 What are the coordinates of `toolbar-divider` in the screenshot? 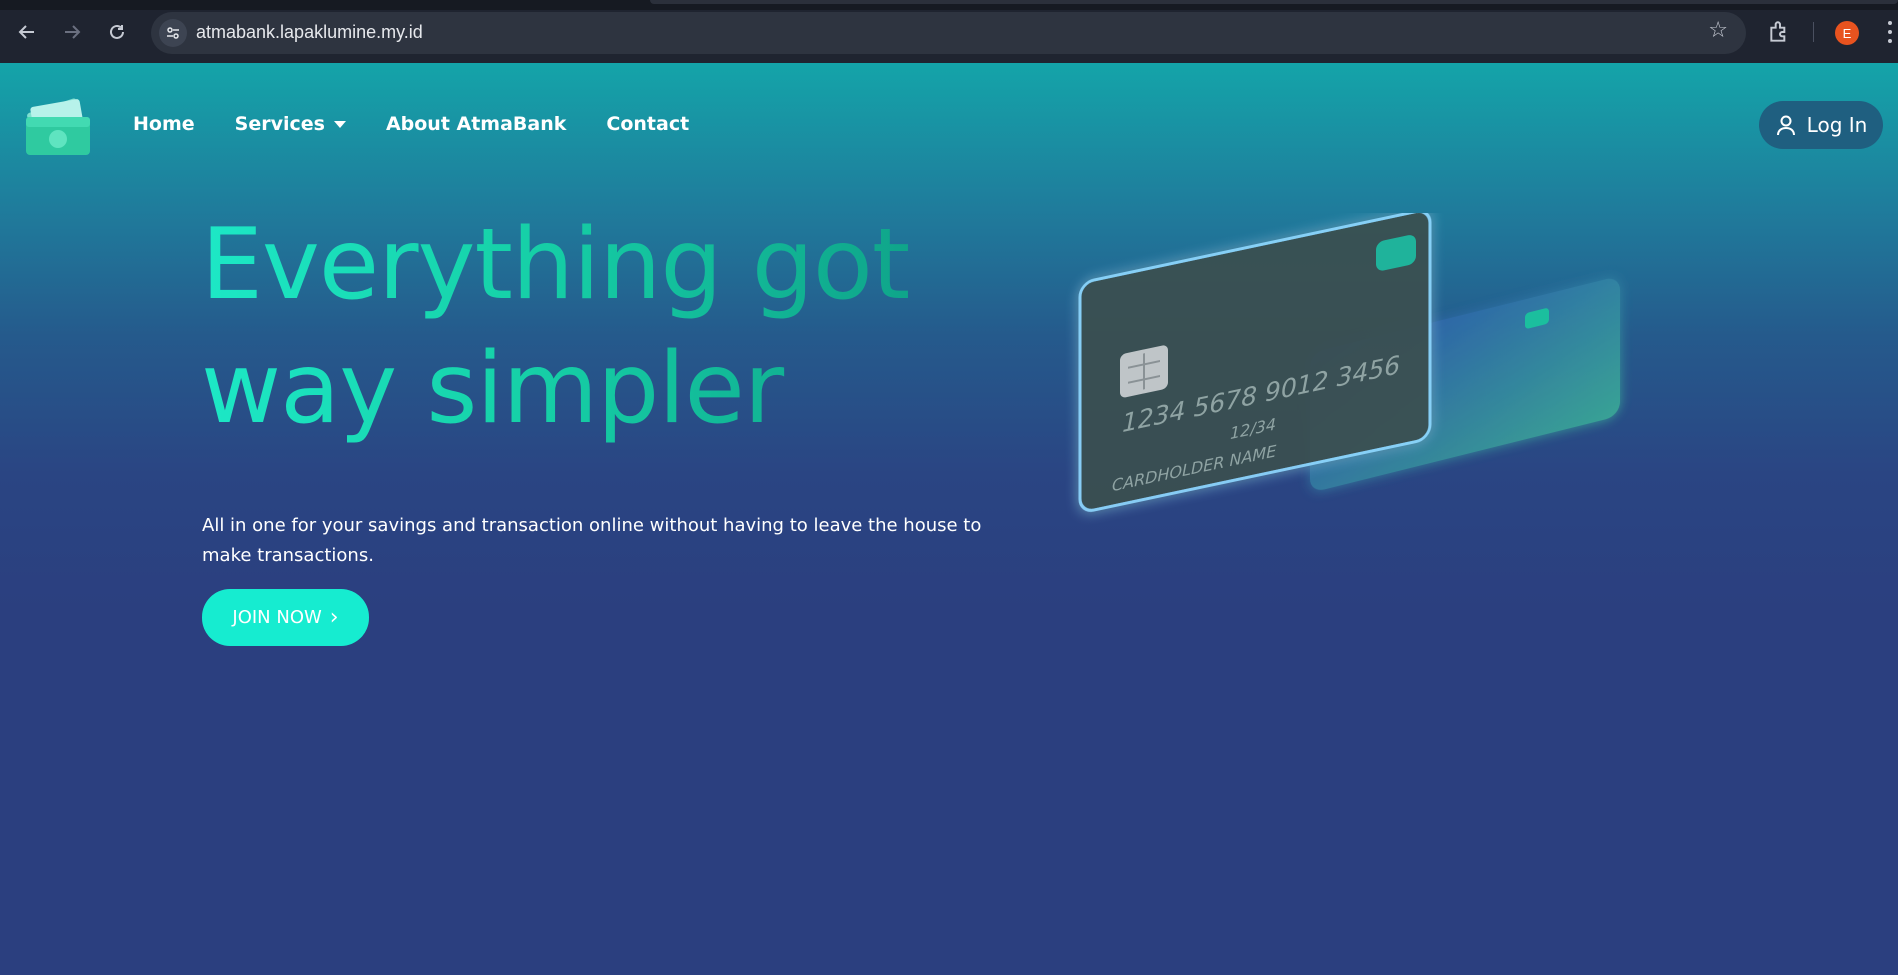 It's located at (1813, 32).